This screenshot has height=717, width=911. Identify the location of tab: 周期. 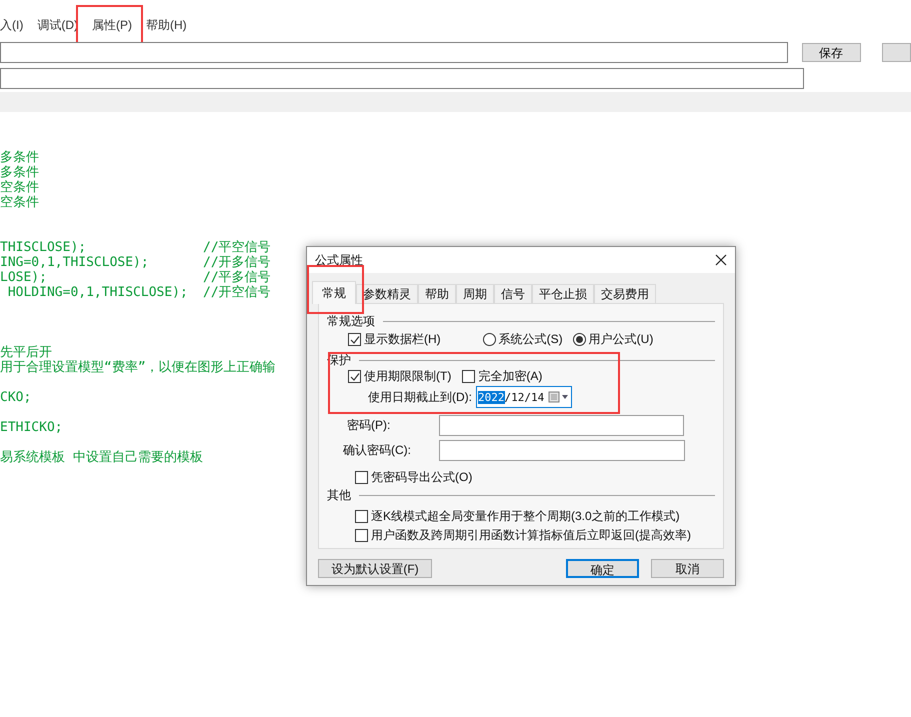
(475, 293).